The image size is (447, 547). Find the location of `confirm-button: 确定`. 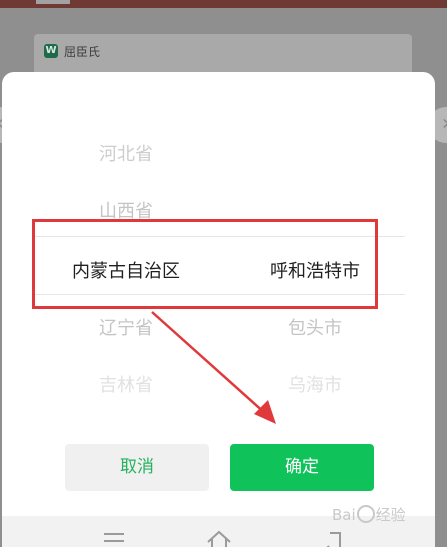

confirm-button: 确定 is located at coordinates (302, 467).